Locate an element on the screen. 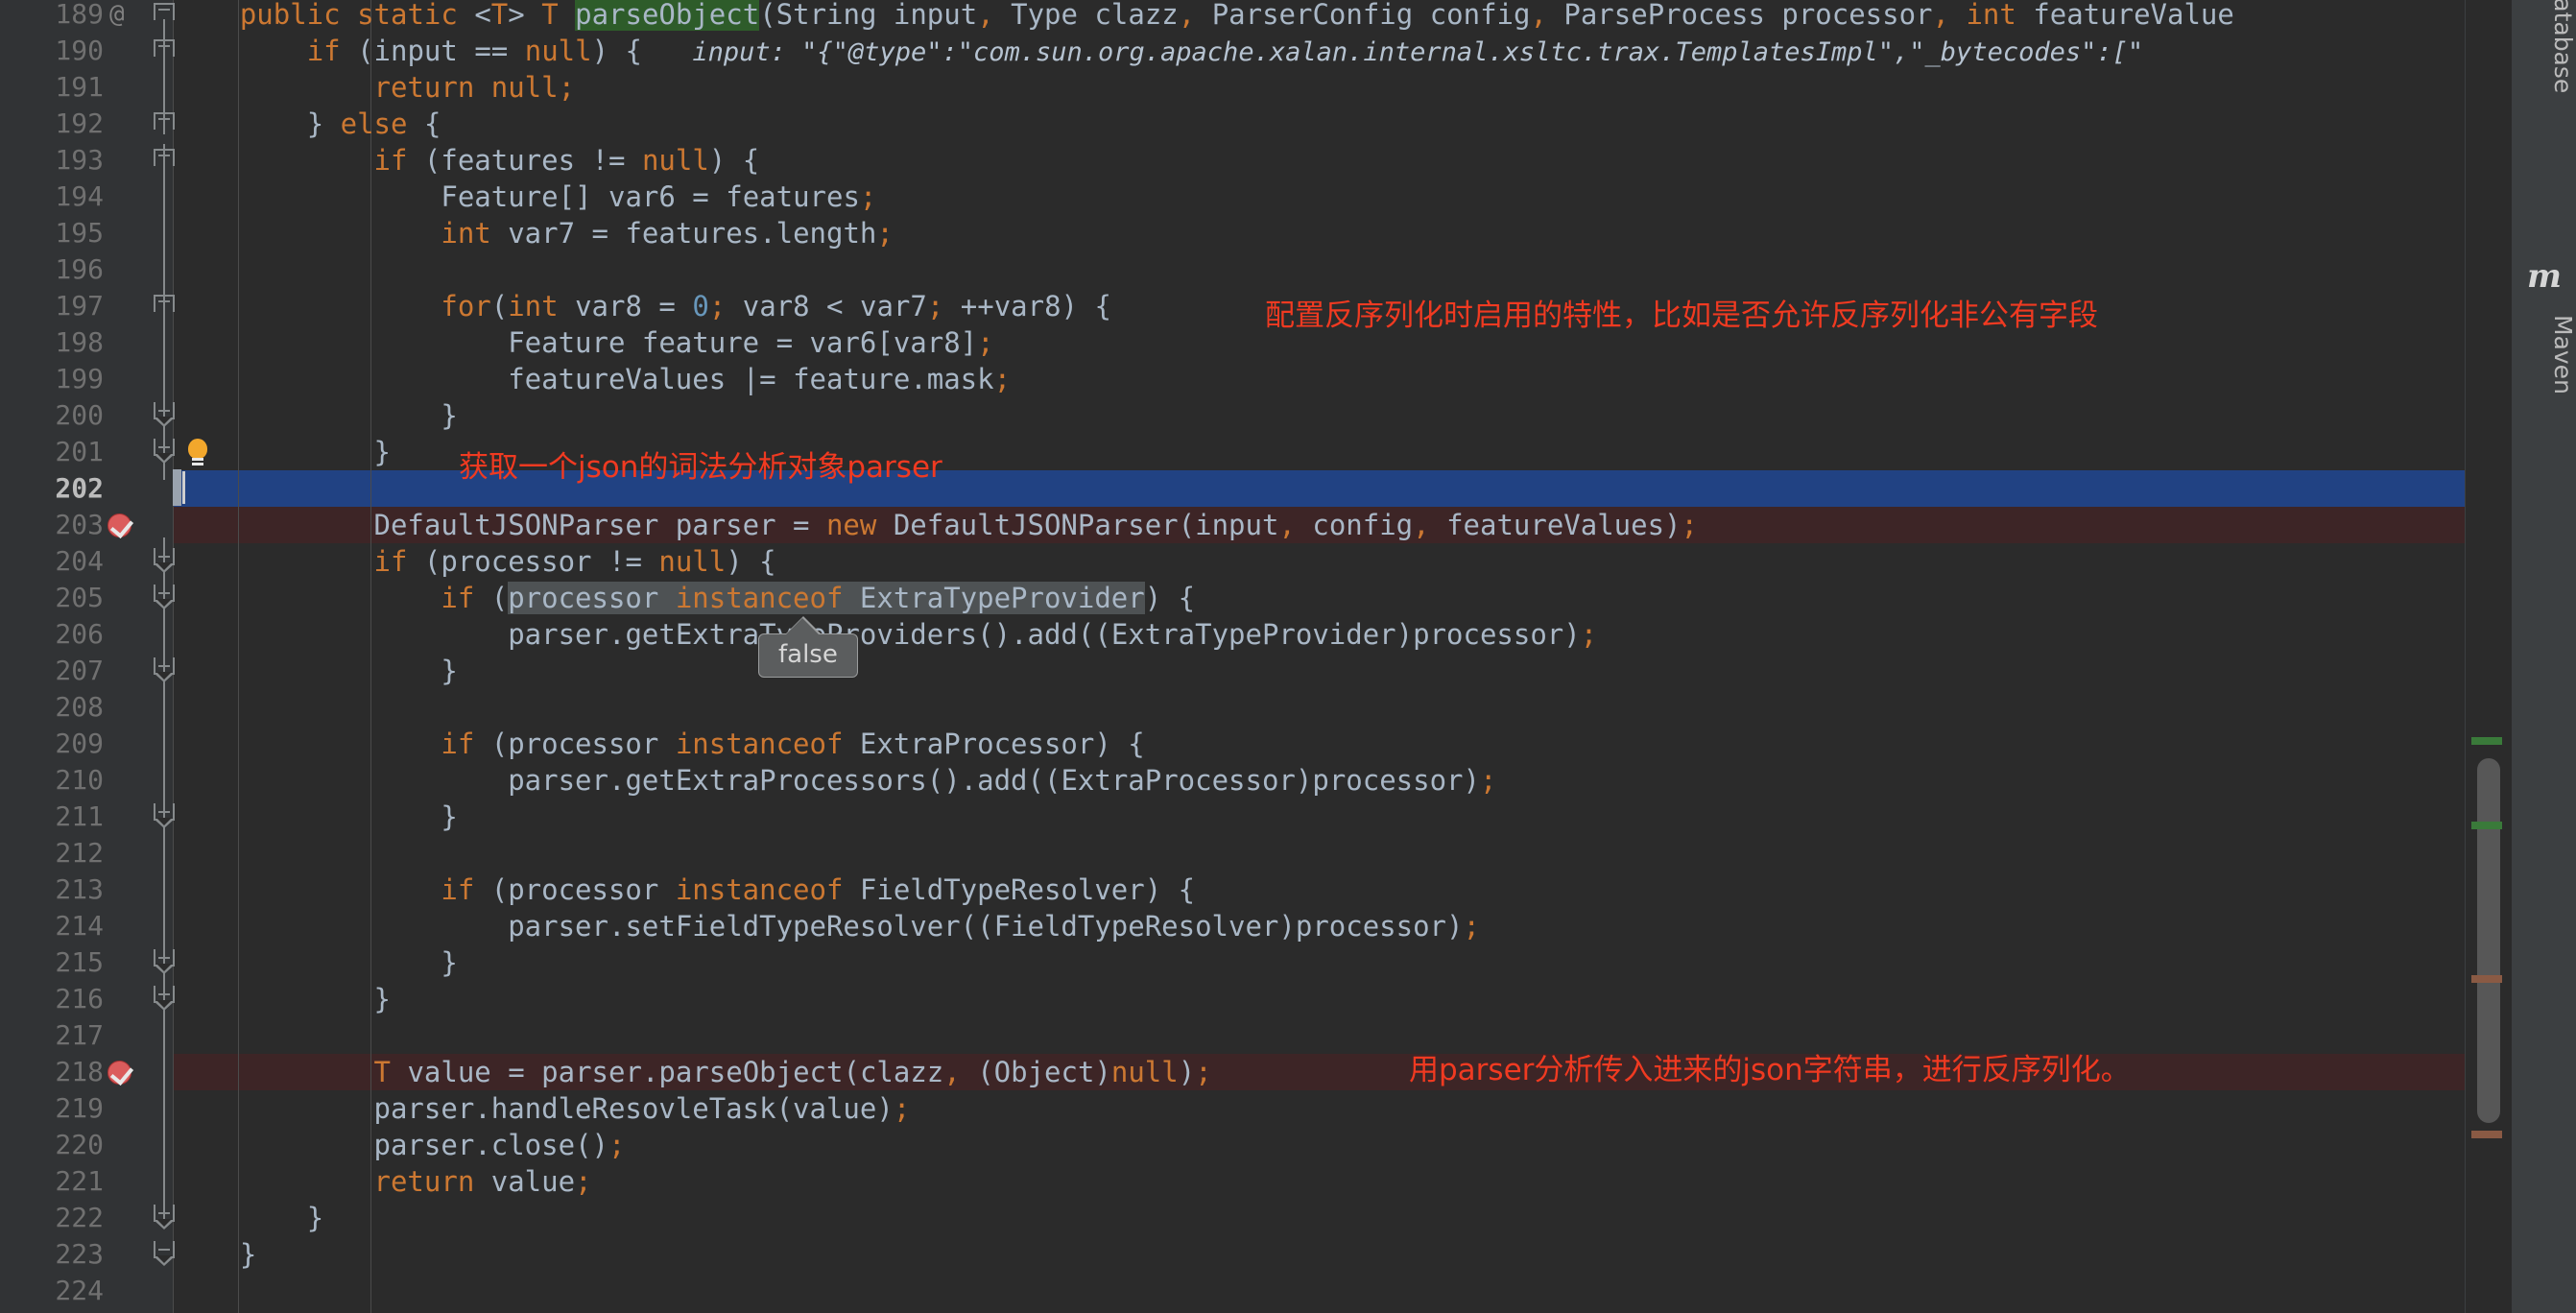 The height and width of the screenshot is (1313, 2576). code-line-192: } else { is located at coordinates (307, 124).